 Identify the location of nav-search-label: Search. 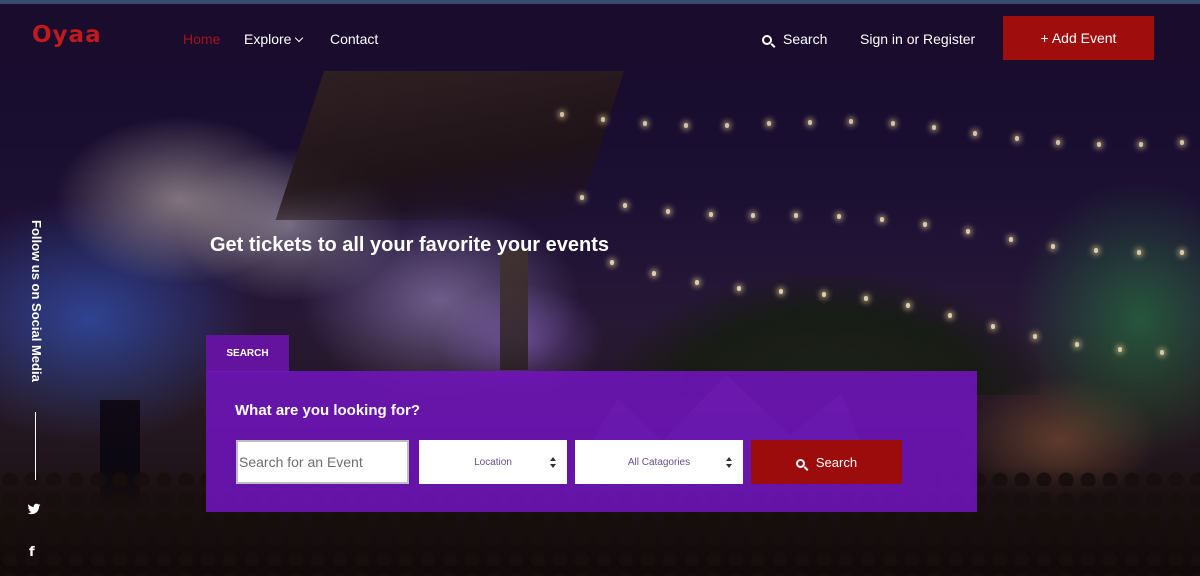
(805, 39).